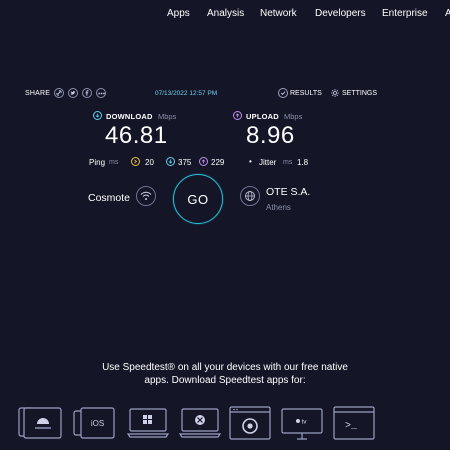  I want to click on download-value: 46.81, so click(136, 135).